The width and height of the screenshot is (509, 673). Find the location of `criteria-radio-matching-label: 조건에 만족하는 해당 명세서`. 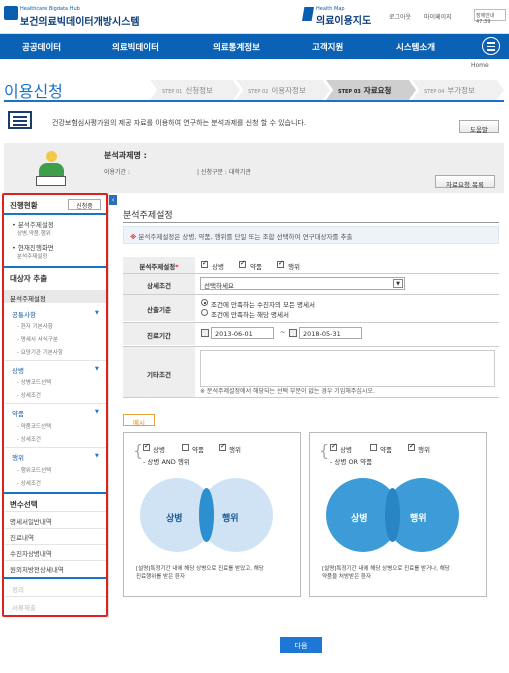

criteria-radio-matching-label: 조건에 만족하는 해당 명세서 is located at coordinates (250, 315).